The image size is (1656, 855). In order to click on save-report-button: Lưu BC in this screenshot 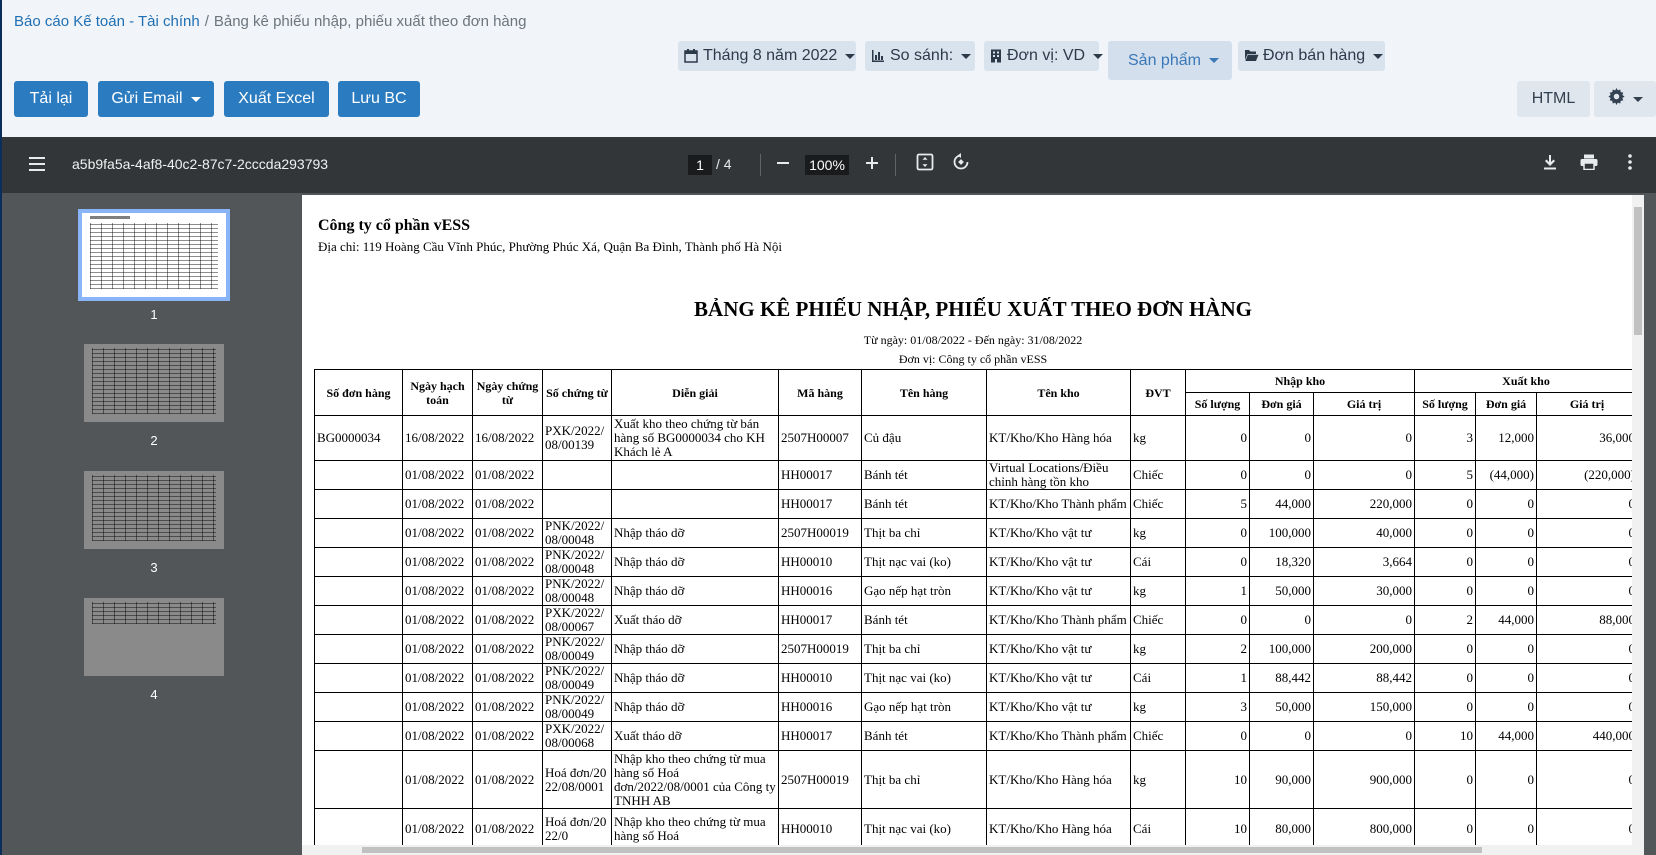, I will do `click(379, 99)`.